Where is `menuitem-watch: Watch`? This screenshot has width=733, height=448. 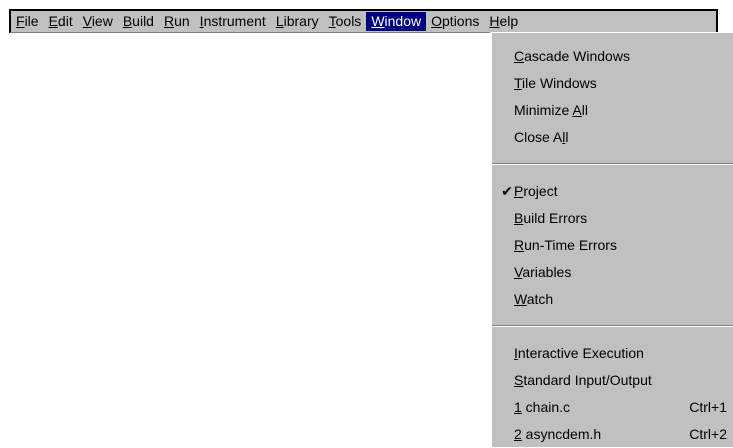
menuitem-watch: Watch is located at coordinates (612, 299).